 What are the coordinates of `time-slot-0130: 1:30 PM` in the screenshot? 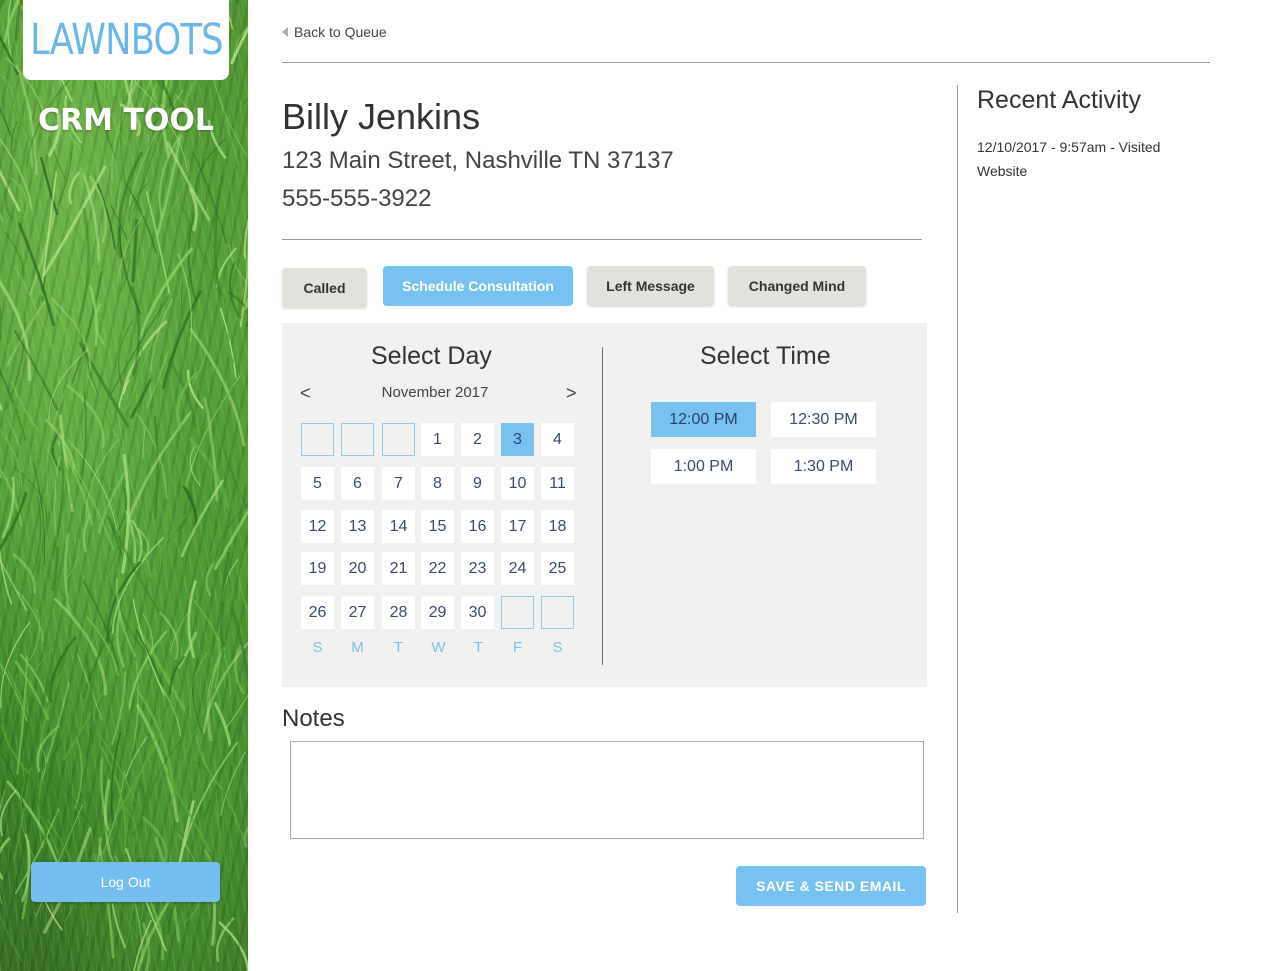 It's located at (823, 466).